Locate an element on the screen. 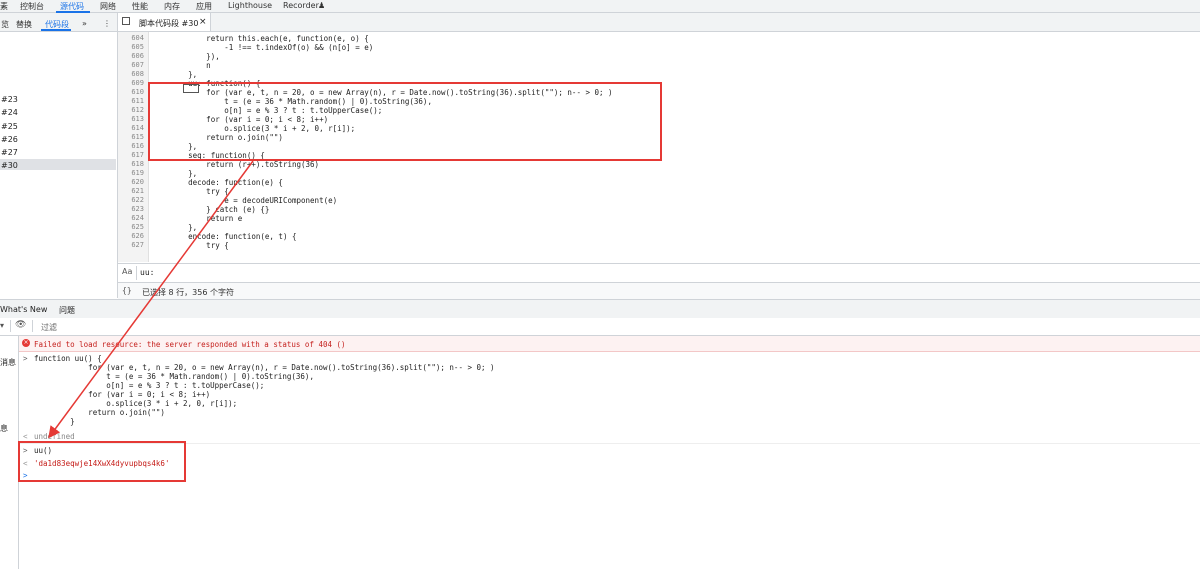  annotation-arrow is located at coordinates (151, 299).